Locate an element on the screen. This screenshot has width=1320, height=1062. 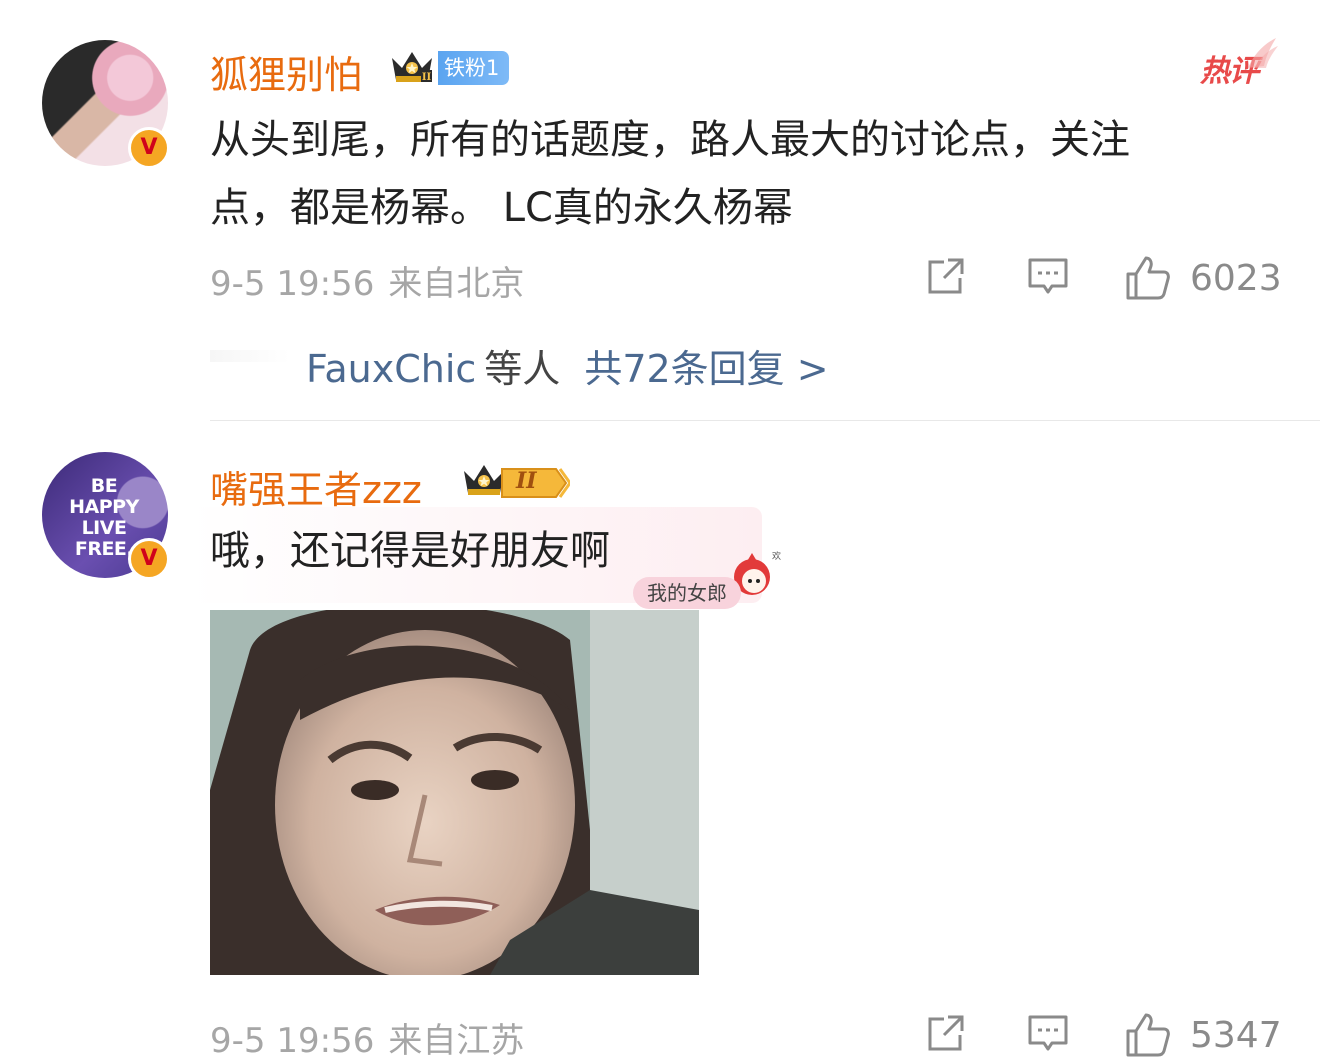
location: 来自北京 is located at coordinates (456, 284).